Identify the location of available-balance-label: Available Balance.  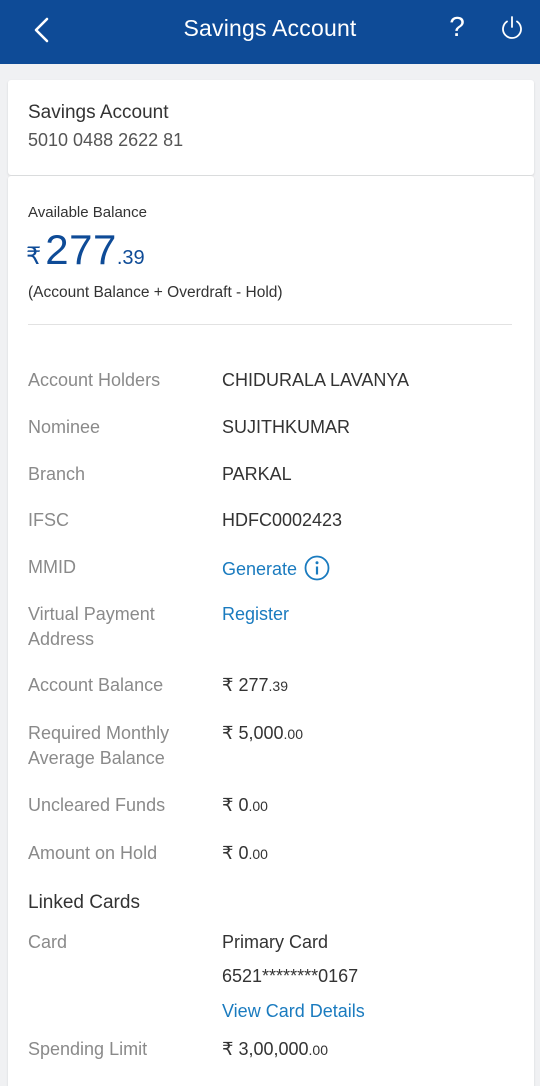
(87, 212).